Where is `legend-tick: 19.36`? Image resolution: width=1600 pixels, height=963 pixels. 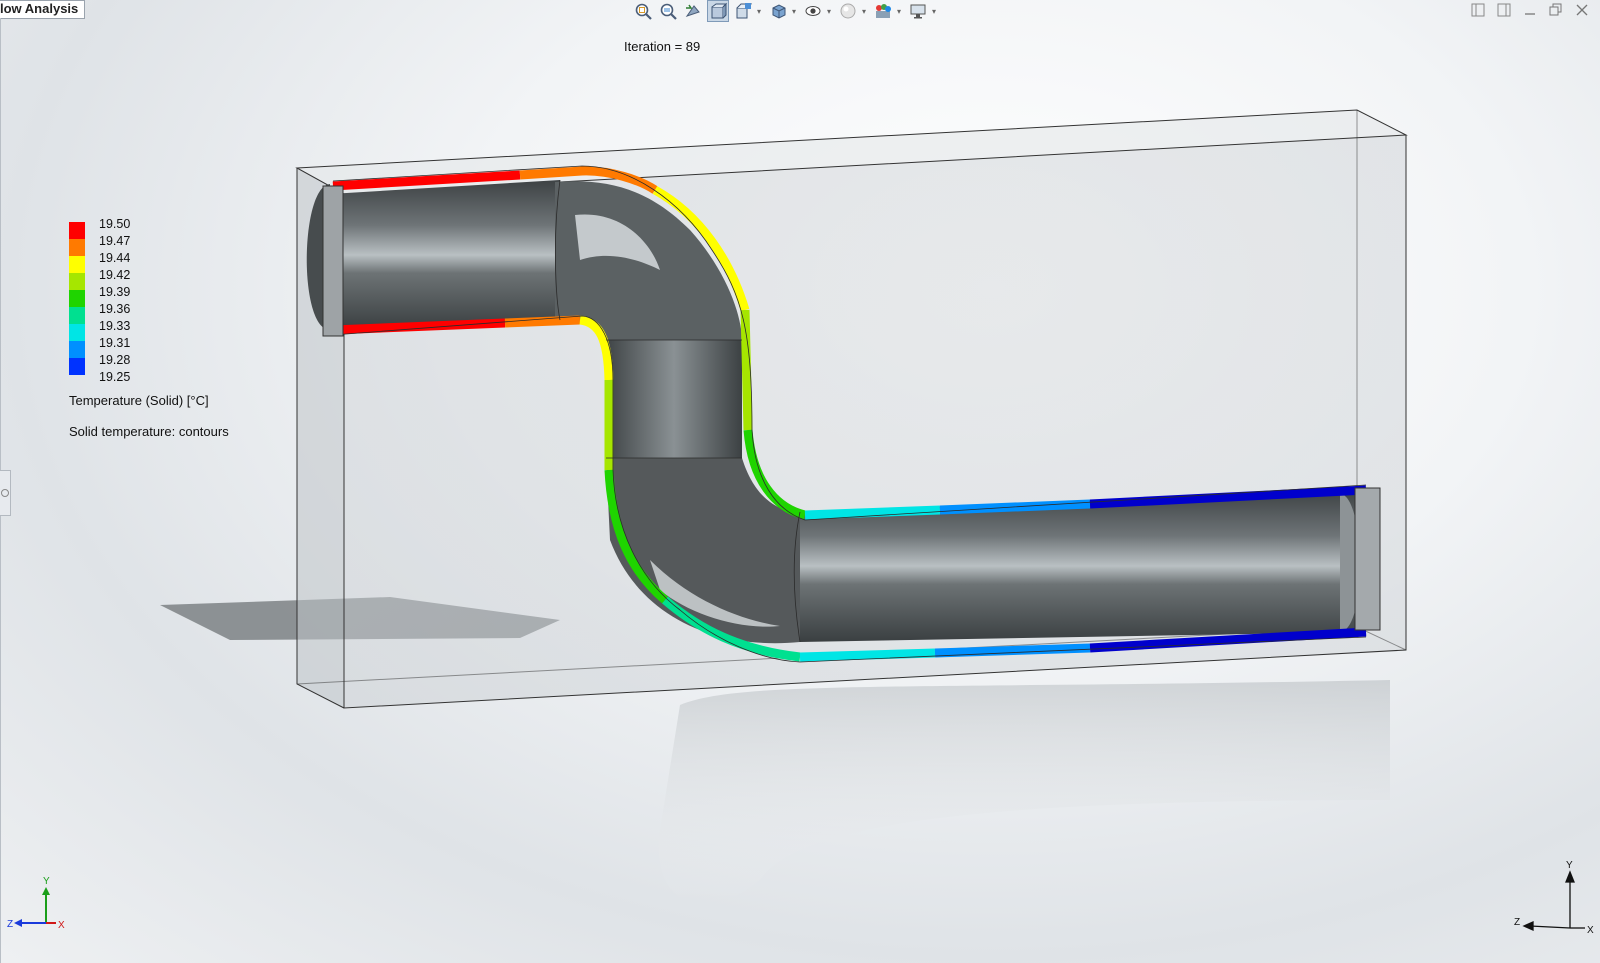
legend-tick: 19.36 is located at coordinates (115, 309).